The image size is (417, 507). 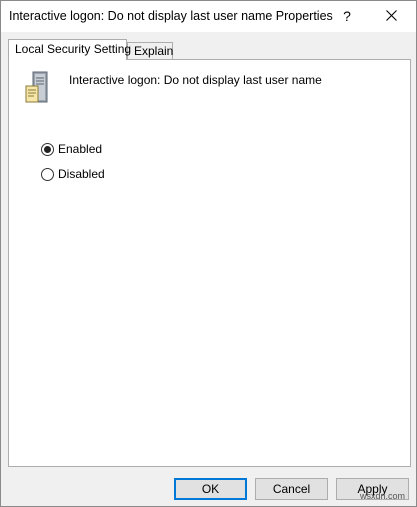 What do you see at coordinates (209, 49) in the screenshot?
I see `tab-strip: Local Security Setting Explain` at bounding box center [209, 49].